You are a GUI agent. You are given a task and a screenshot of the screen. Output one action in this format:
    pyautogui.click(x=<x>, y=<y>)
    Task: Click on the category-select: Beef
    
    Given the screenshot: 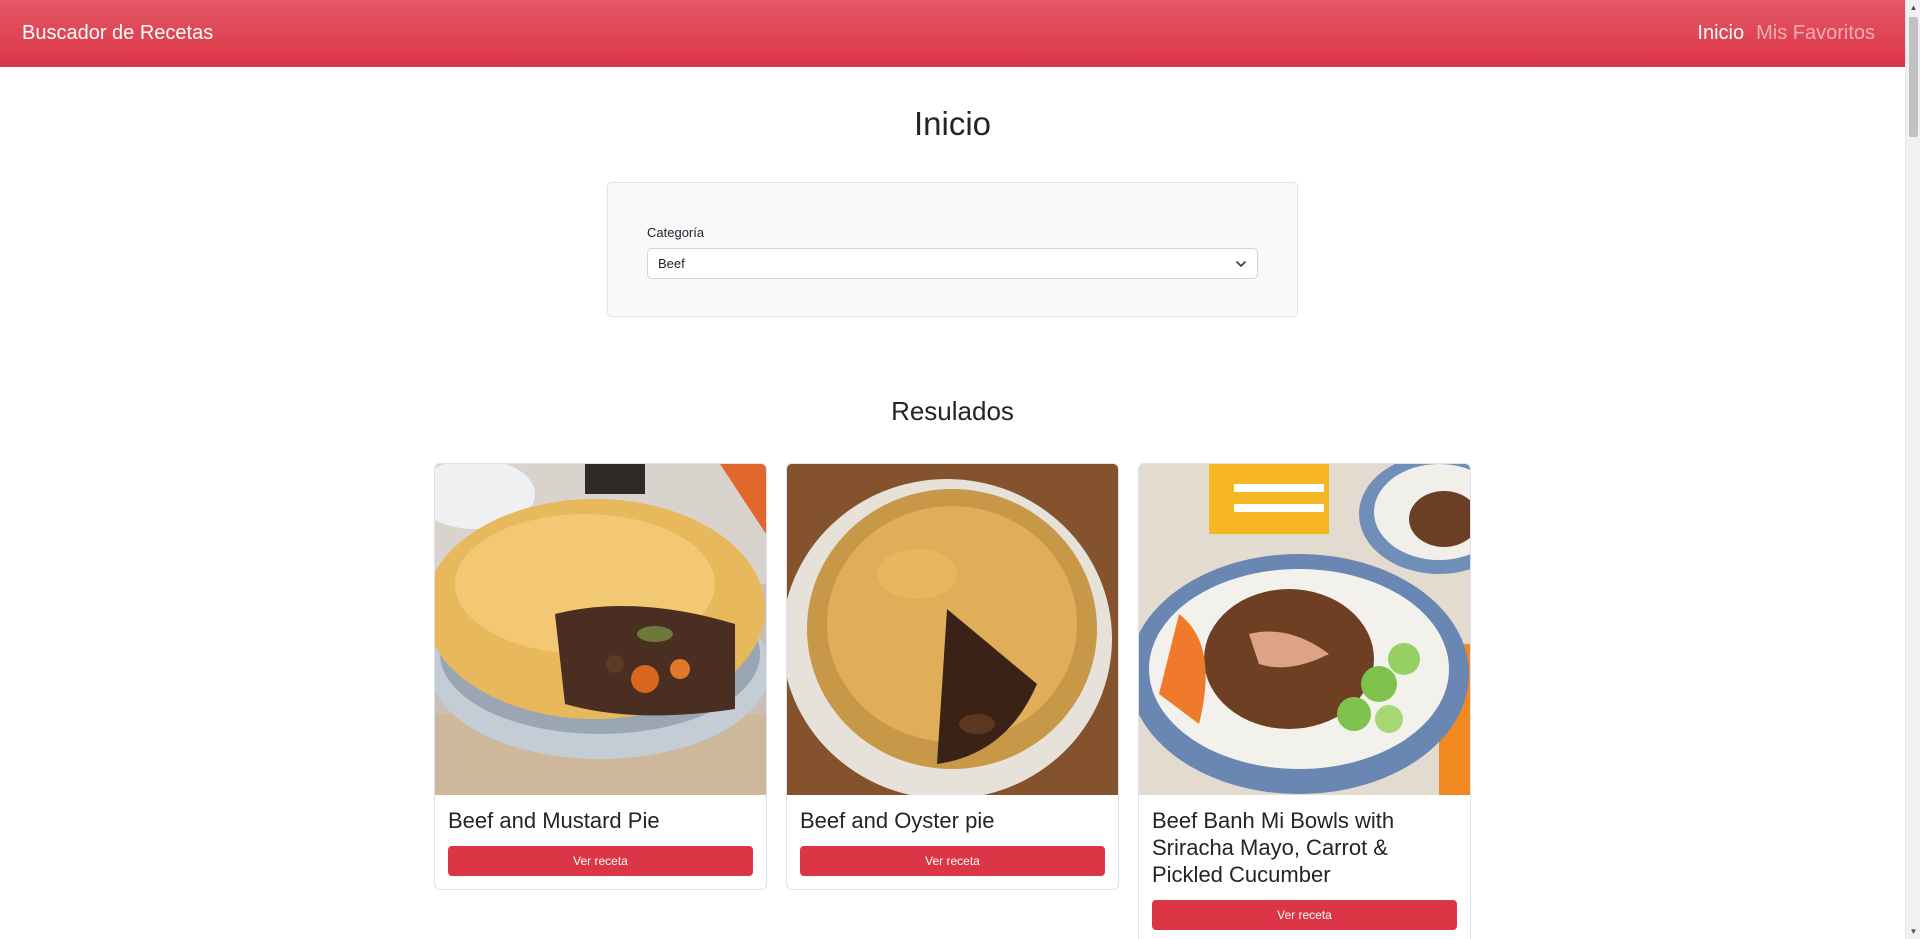 What is the action you would take?
    pyautogui.click(x=952, y=263)
    